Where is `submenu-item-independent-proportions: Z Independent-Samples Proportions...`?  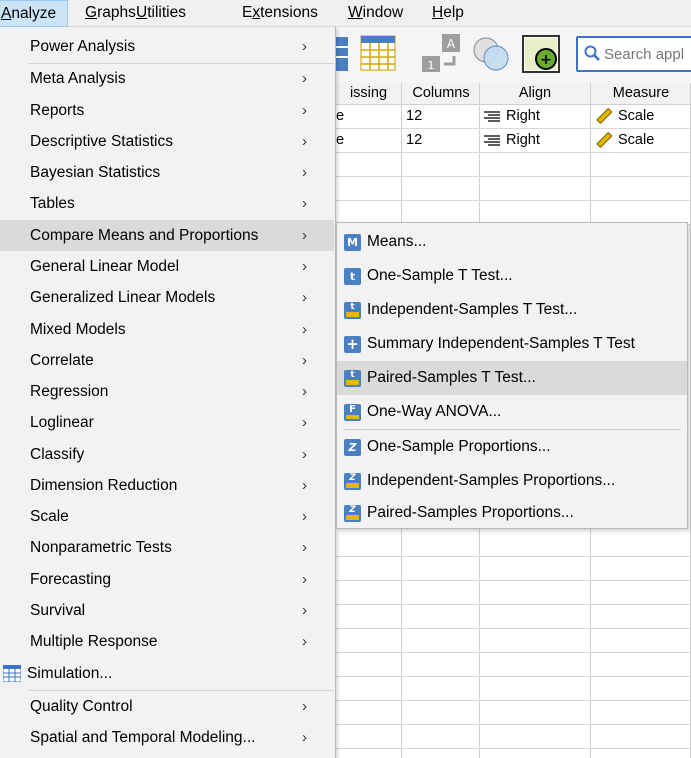 submenu-item-independent-proportions: Z Independent-Samples Proportions... is located at coordinates (512, 481).